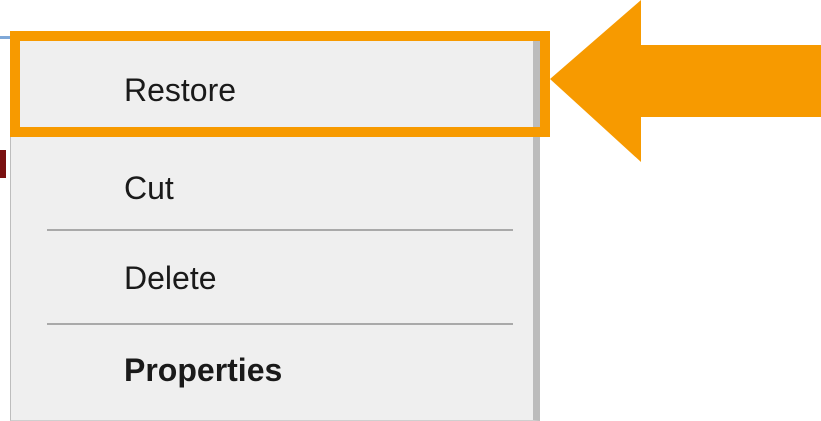 Image resolution: width=821 pixels, height=421 pixels. I want to click on arrow-left-icon, so click(685, 81).